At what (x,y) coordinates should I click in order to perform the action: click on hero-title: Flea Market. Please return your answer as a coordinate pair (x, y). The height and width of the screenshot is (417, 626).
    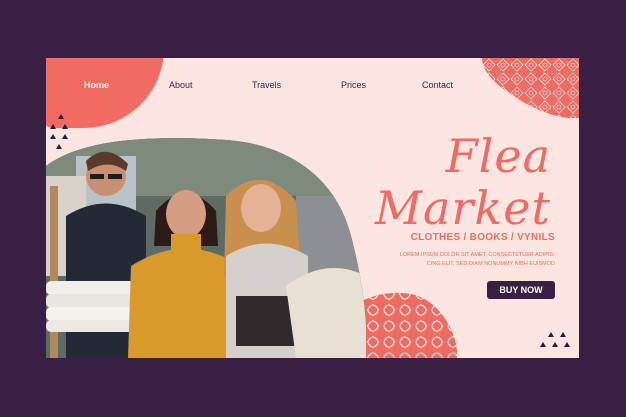
    Looking at the image, I should click on (463, 182).